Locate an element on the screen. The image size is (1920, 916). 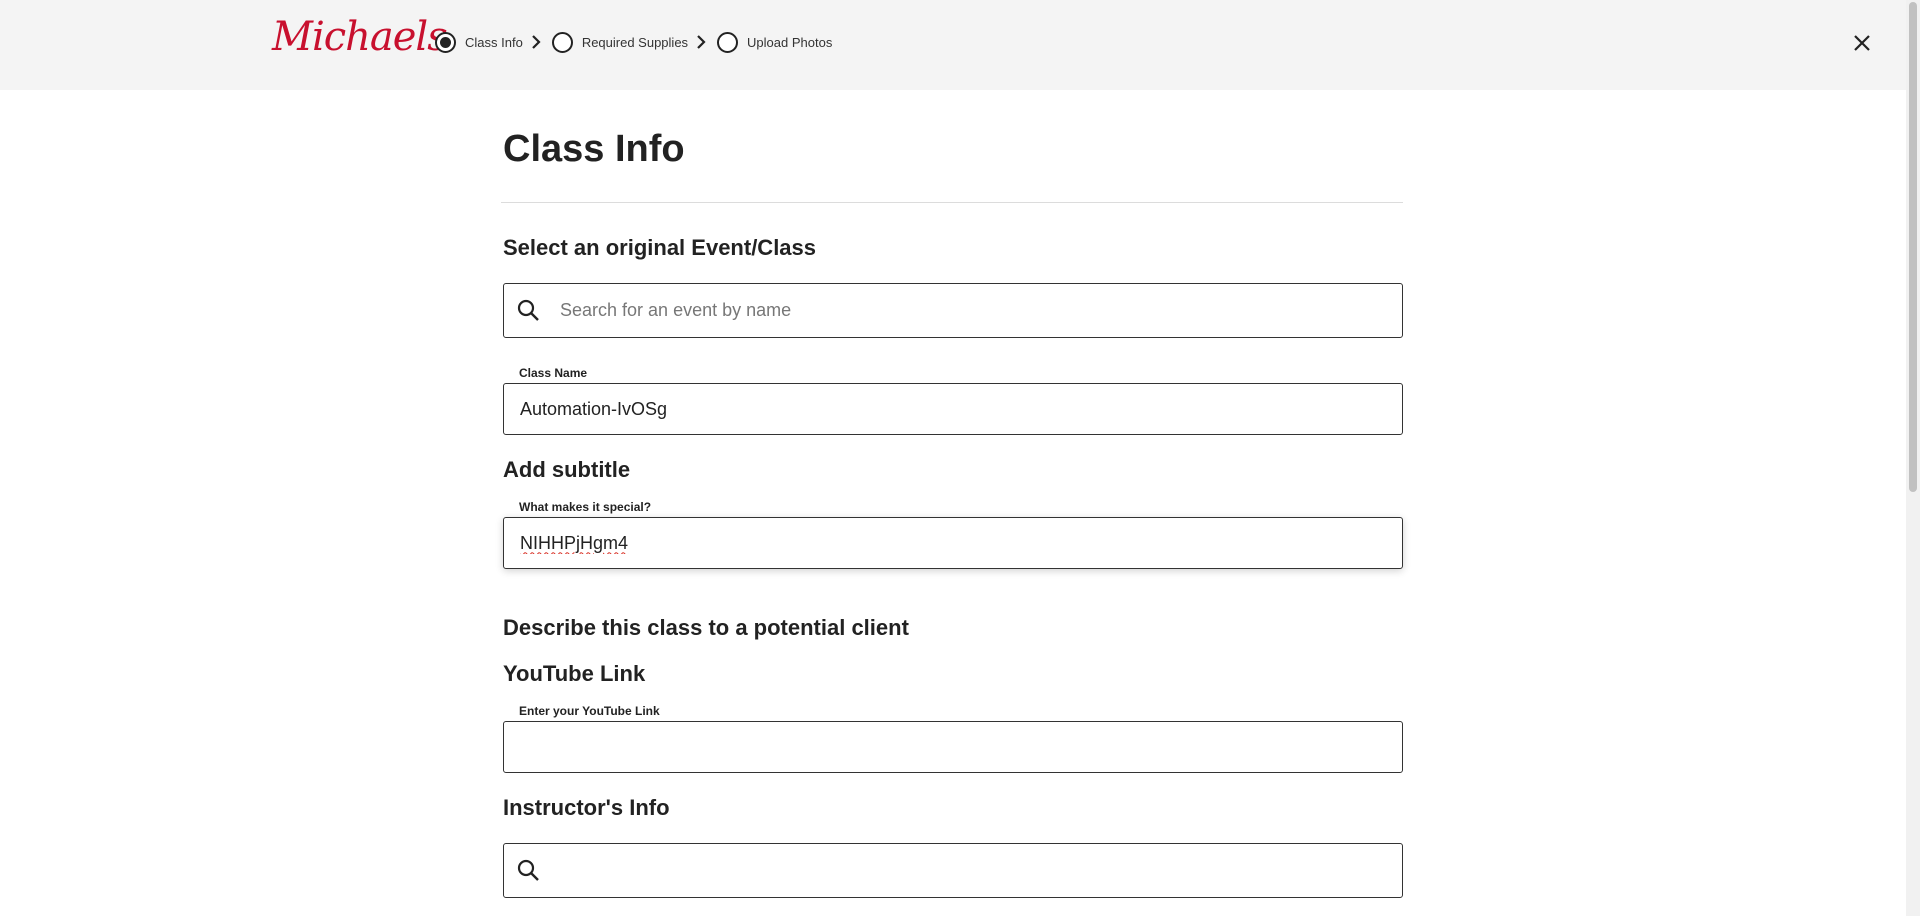
youtube-field is located at coordinates (953, 747).